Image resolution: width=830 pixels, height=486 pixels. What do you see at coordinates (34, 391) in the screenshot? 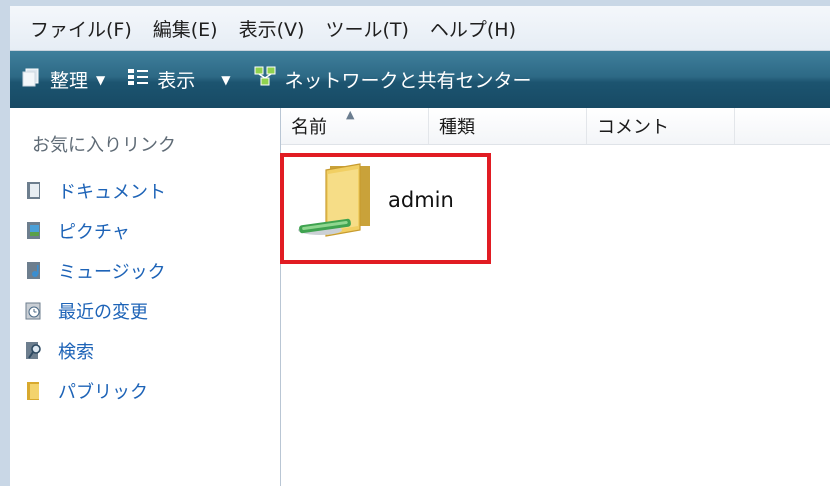
I see `public-folder-icon` at bounding box center [34, 391].